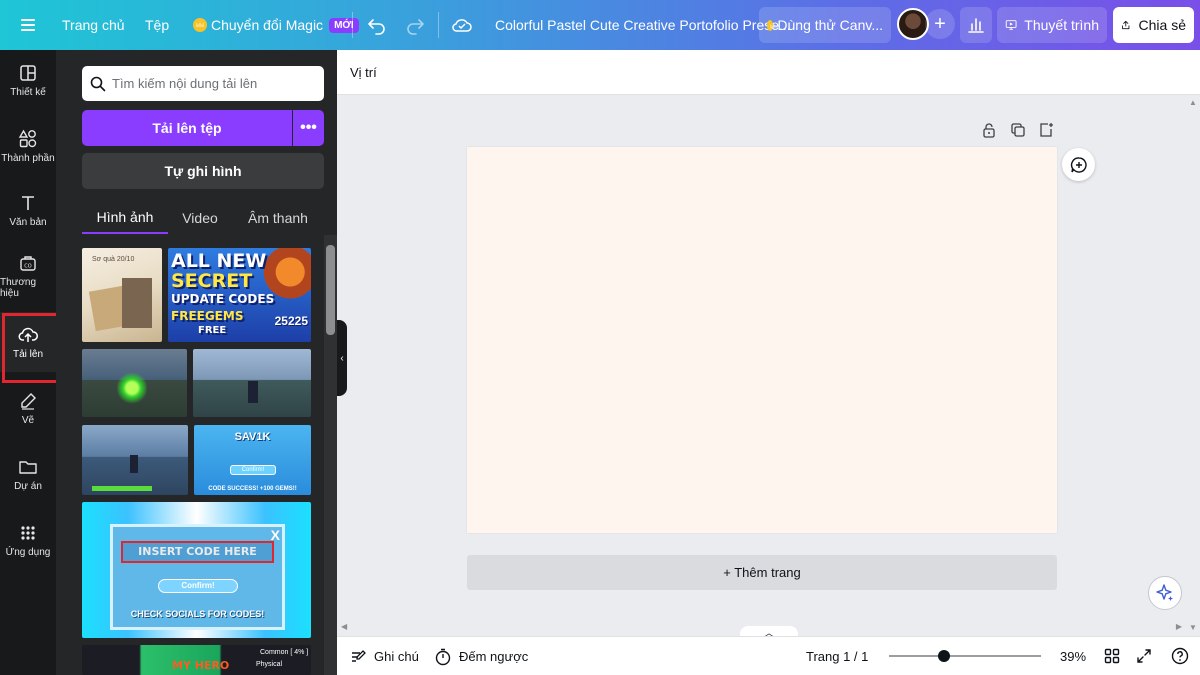 Image resolution: width=1200 pixels, height=675 pixels. What do you see at coordinates (1193, 365) in the screenshot?
I see `canvas-vertical-scrollbar: ▲ ▼` at bounding box center [1193, 365].